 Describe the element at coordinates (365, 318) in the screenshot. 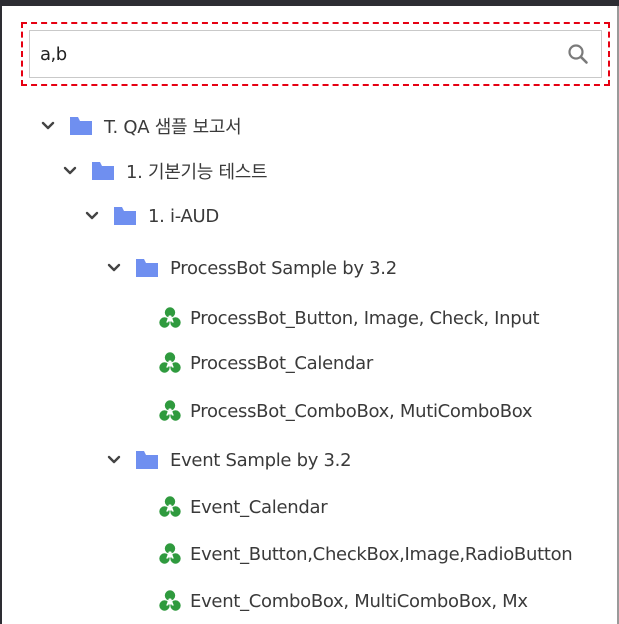

I see `tree-item-label: ProcessBot_Button, Image, Check, Input` at that location.